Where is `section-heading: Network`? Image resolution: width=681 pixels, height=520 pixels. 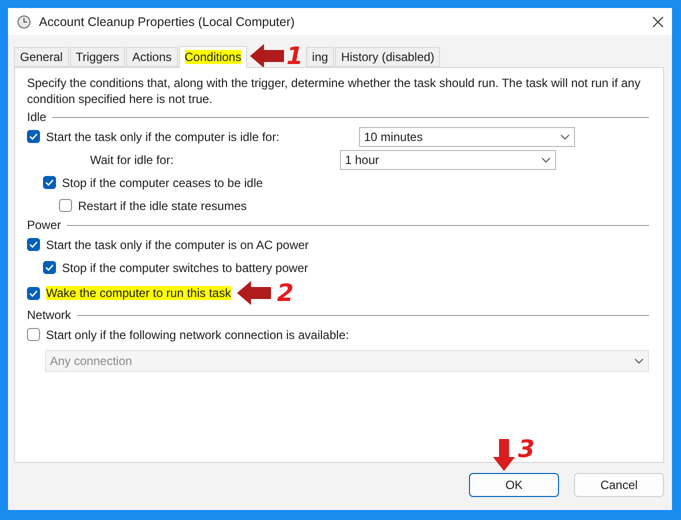 section-heading: Network is located at coordinates (49, 315).